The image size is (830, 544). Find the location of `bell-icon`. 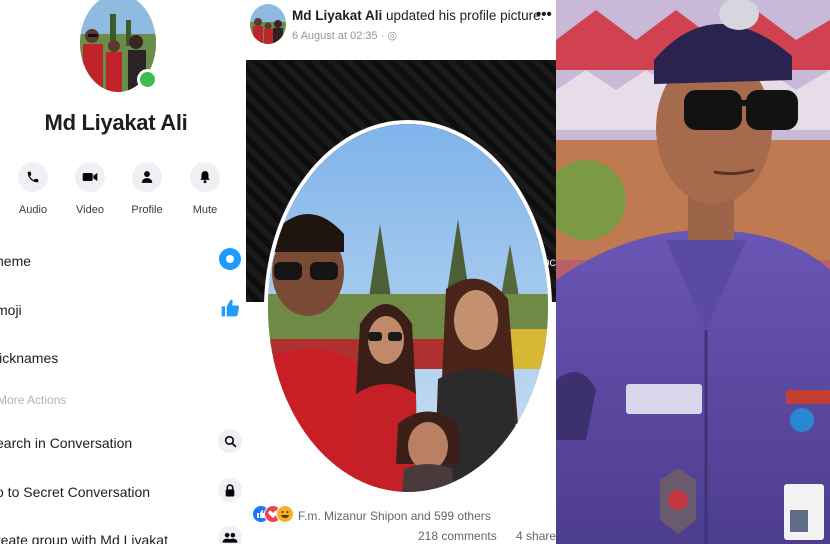

bell-icon is located at coordinates (205, 177).